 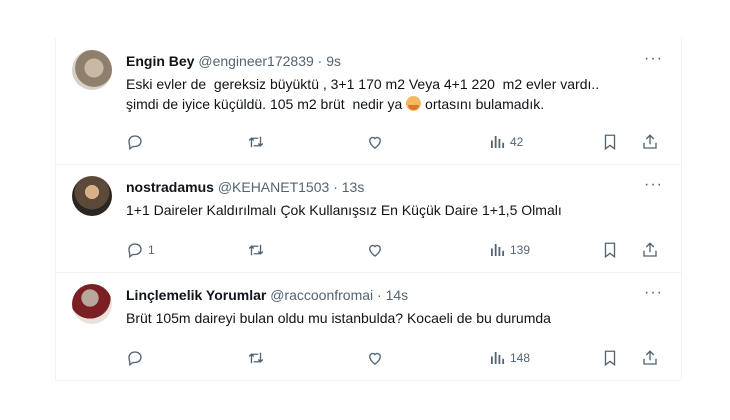 I want to click on views-button: 139, so click(x=509, y=250).